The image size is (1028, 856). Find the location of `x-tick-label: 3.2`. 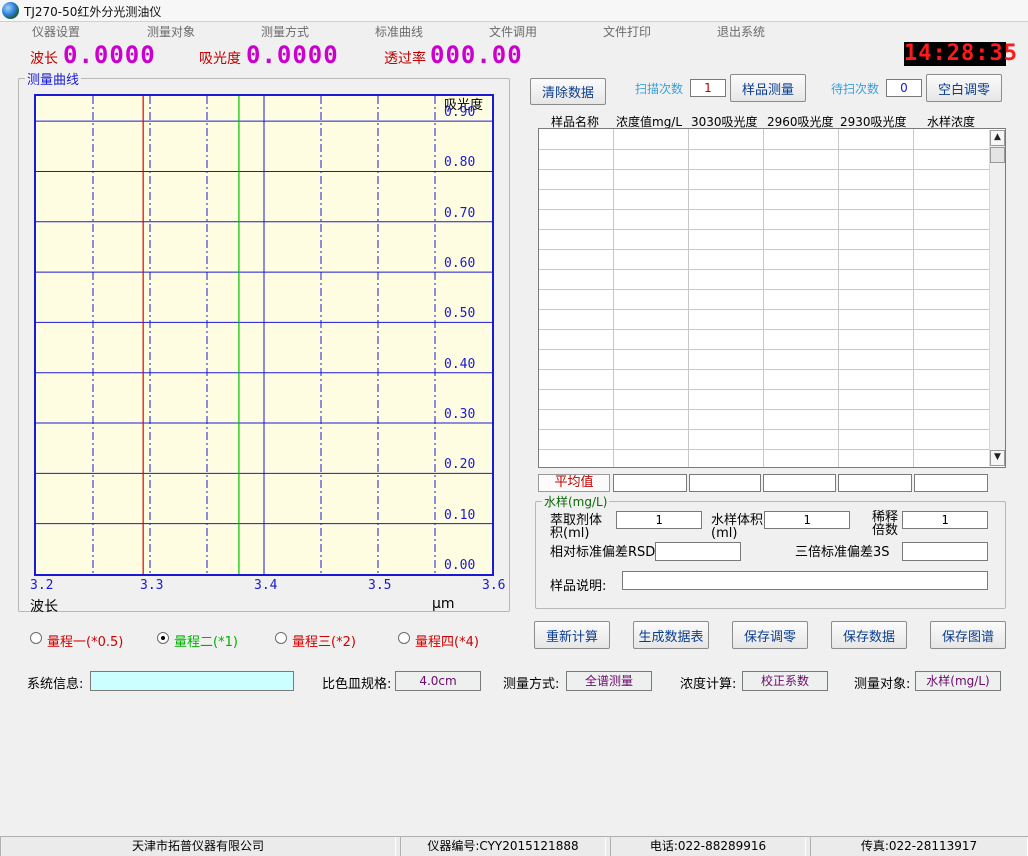

x-tick-label: 3.2 is located at coordinates (42, 585).